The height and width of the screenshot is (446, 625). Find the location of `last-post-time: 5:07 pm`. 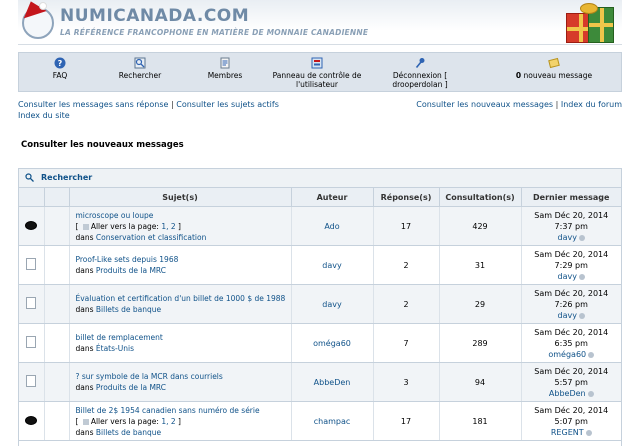

last-post-time: 5:07 pm is located at coordinates (571, 421).